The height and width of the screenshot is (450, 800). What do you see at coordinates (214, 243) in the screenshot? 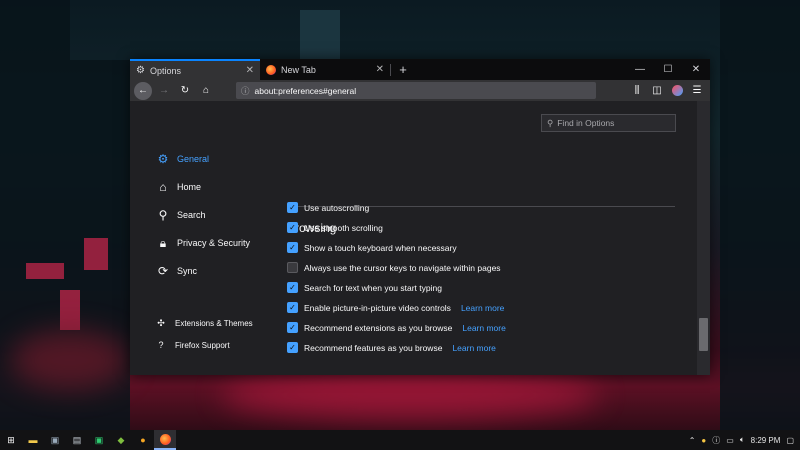
I see `category-label: Privacy & Security` at bounding box center [214, 243].